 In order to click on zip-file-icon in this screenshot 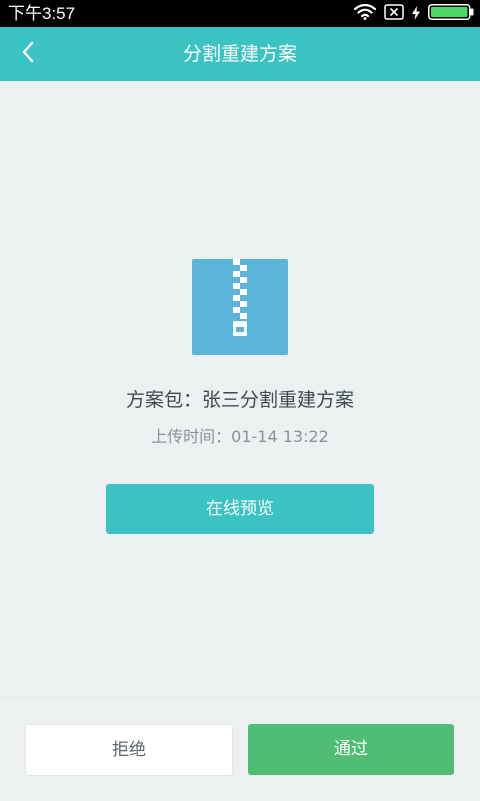, I will do `click(240, 307)`.